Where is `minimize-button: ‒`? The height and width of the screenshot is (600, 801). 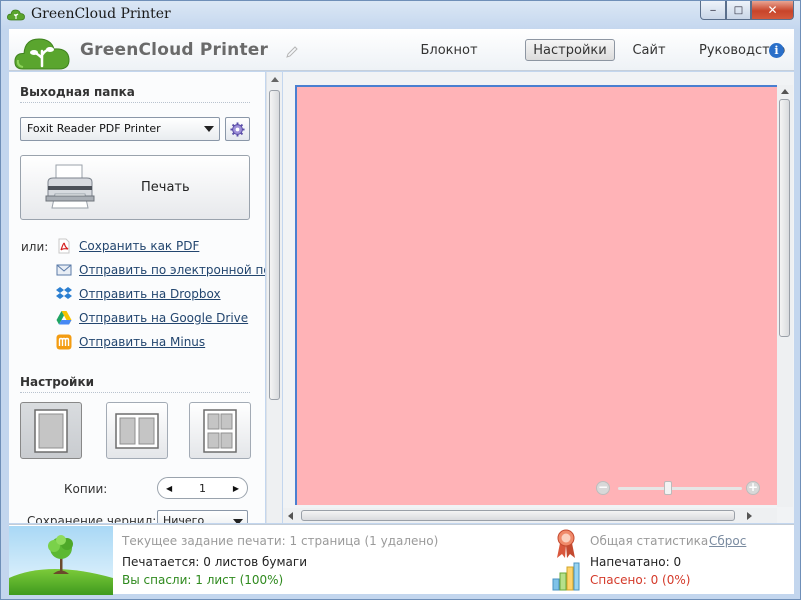
minimize-button: ‒ is located at coordinates (713, 10).